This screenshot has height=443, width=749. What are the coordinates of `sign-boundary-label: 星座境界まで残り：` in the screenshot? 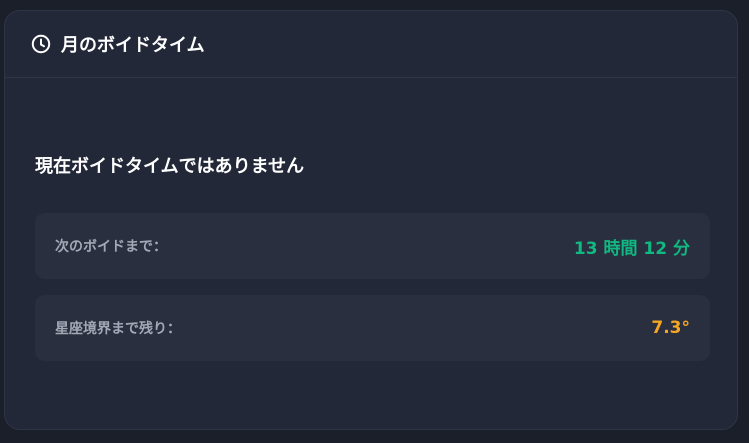 It's located at (118, 329).